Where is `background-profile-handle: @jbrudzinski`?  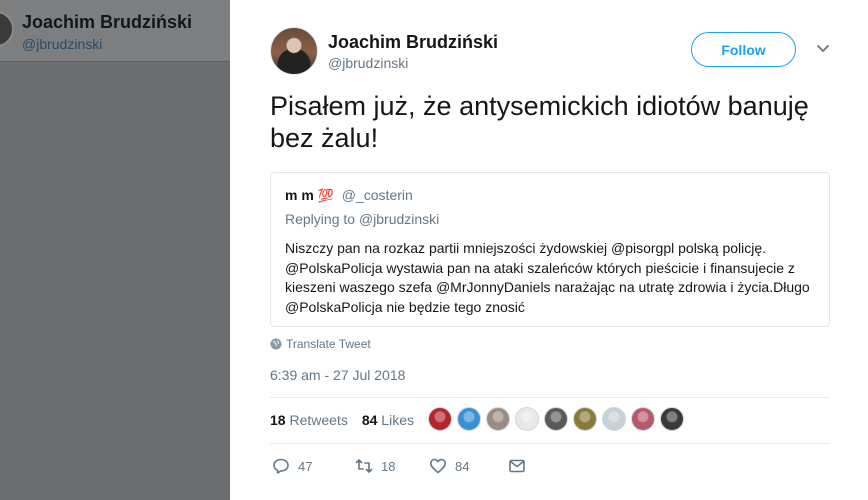 background-profile-handle: @jbrudzinski is located at coordinates (62, 44).